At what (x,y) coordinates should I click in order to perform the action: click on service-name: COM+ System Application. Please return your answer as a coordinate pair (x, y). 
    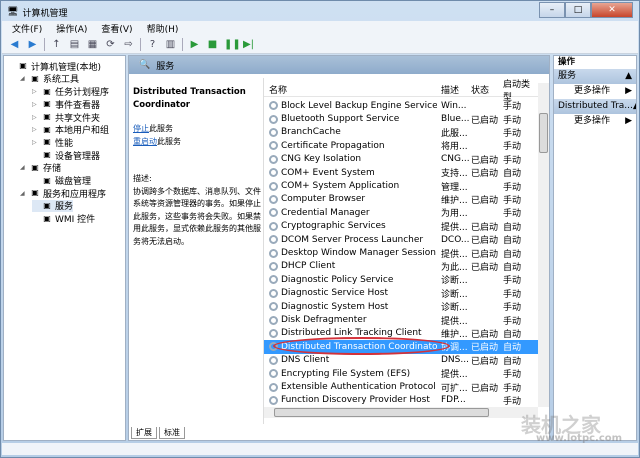
    Looking at the image, I should click on (340, 186).